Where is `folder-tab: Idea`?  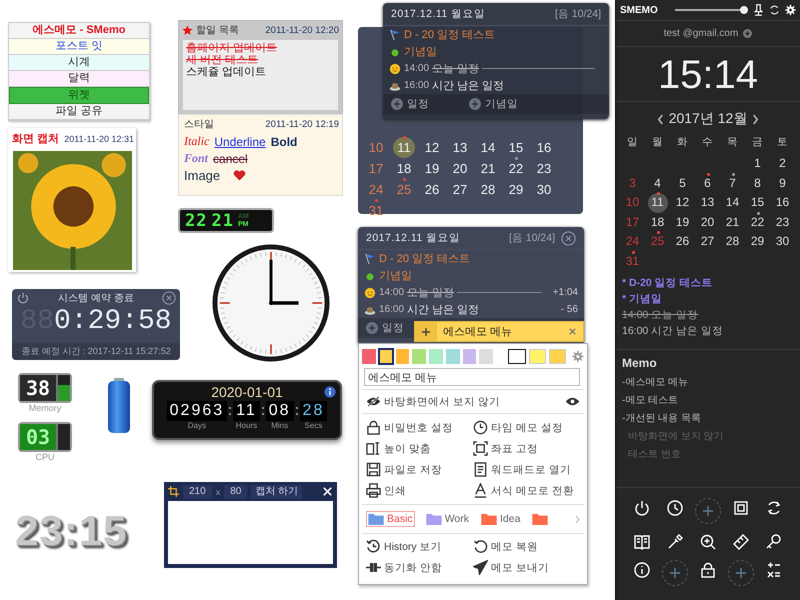 folder-tab: Idea is located at coordinates (501, 519).